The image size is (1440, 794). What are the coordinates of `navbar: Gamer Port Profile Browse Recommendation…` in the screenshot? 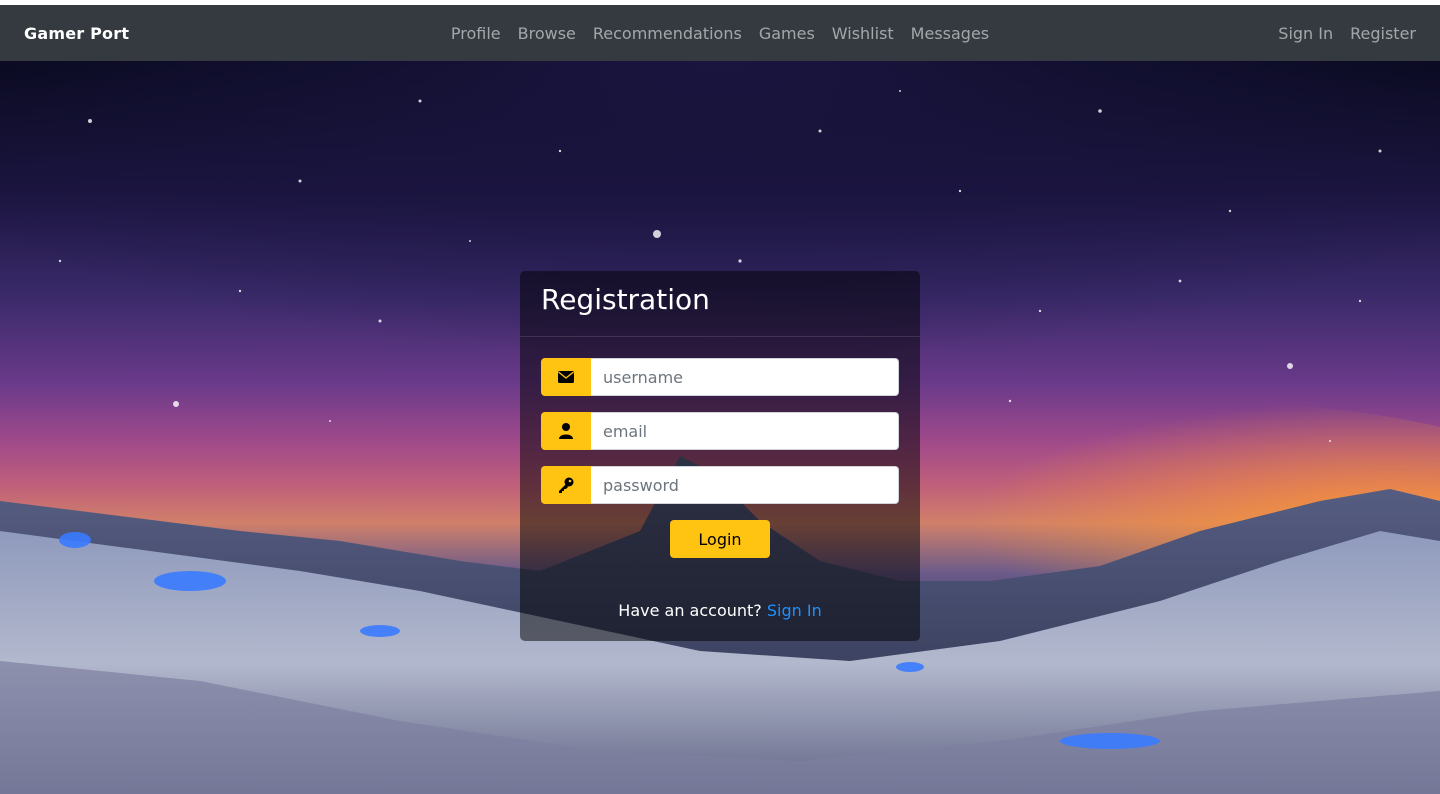 It's located at (720, 33).